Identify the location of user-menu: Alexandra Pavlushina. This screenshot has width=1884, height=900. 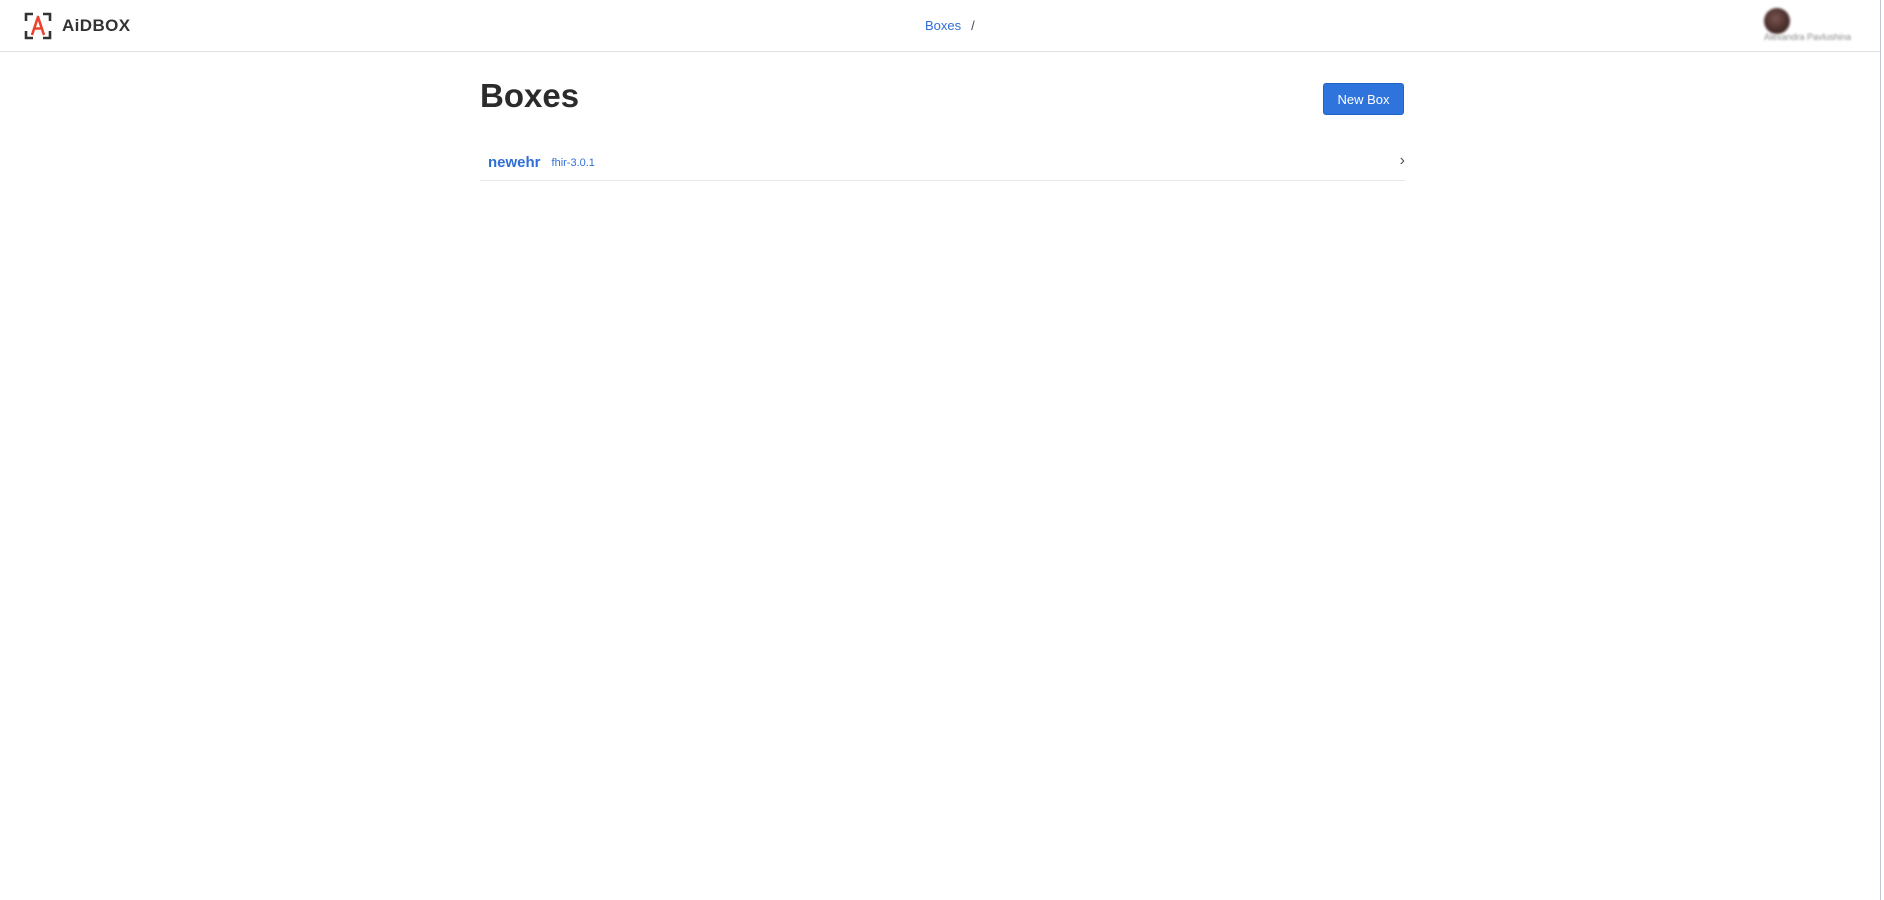
(1818, 26).